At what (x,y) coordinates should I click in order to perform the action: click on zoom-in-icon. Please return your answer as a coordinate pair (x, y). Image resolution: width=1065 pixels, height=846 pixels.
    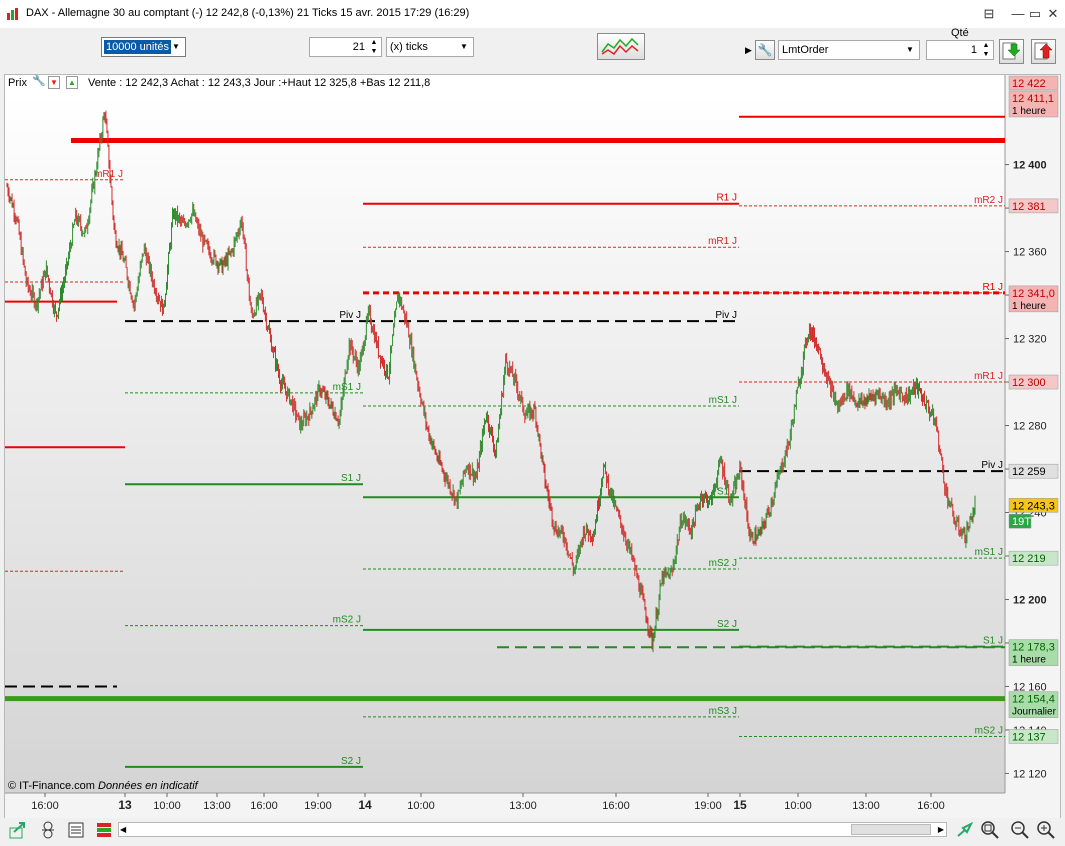
    Looking at the image, I should click on (1046, 831).